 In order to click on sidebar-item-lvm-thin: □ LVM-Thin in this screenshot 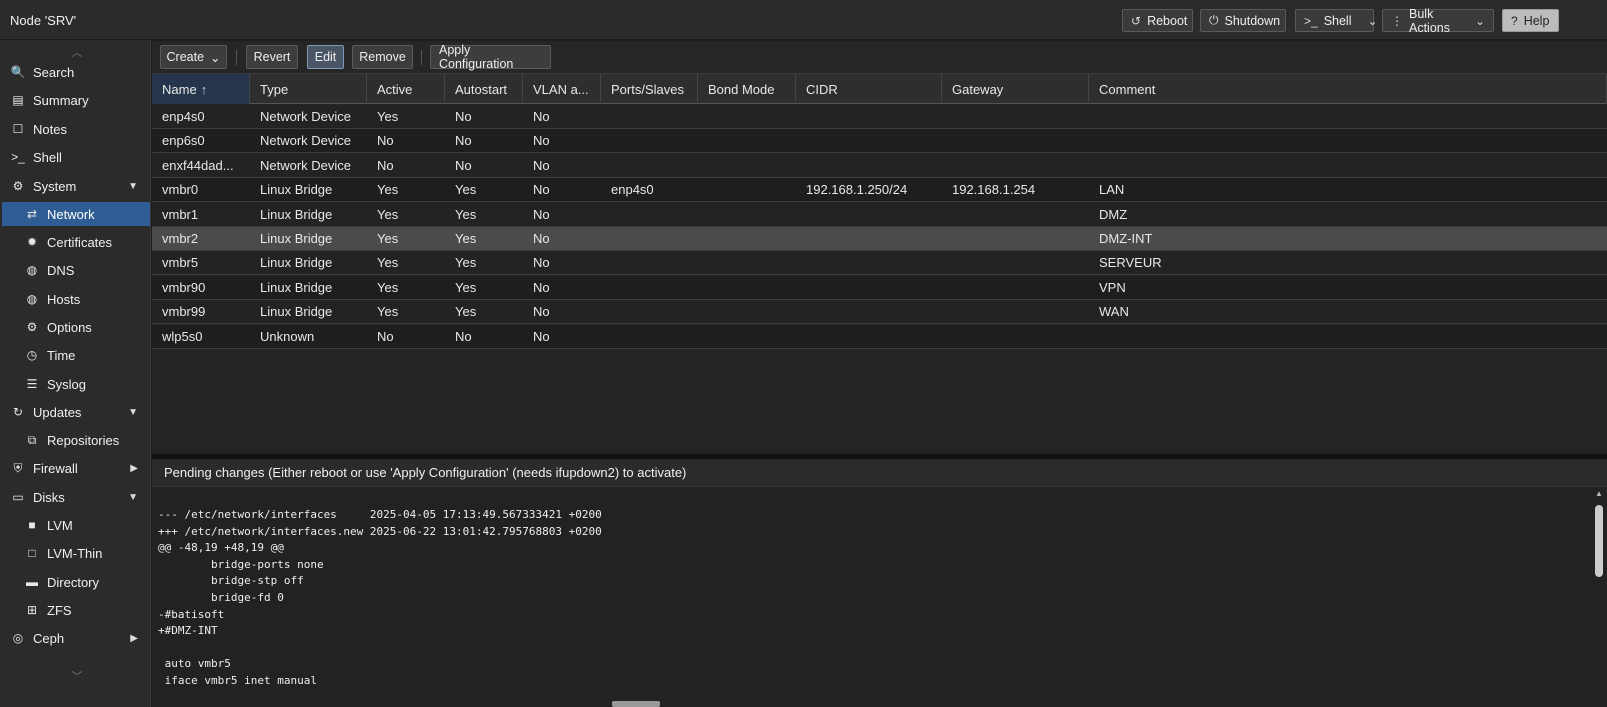, I will do `click(76, 553)`.